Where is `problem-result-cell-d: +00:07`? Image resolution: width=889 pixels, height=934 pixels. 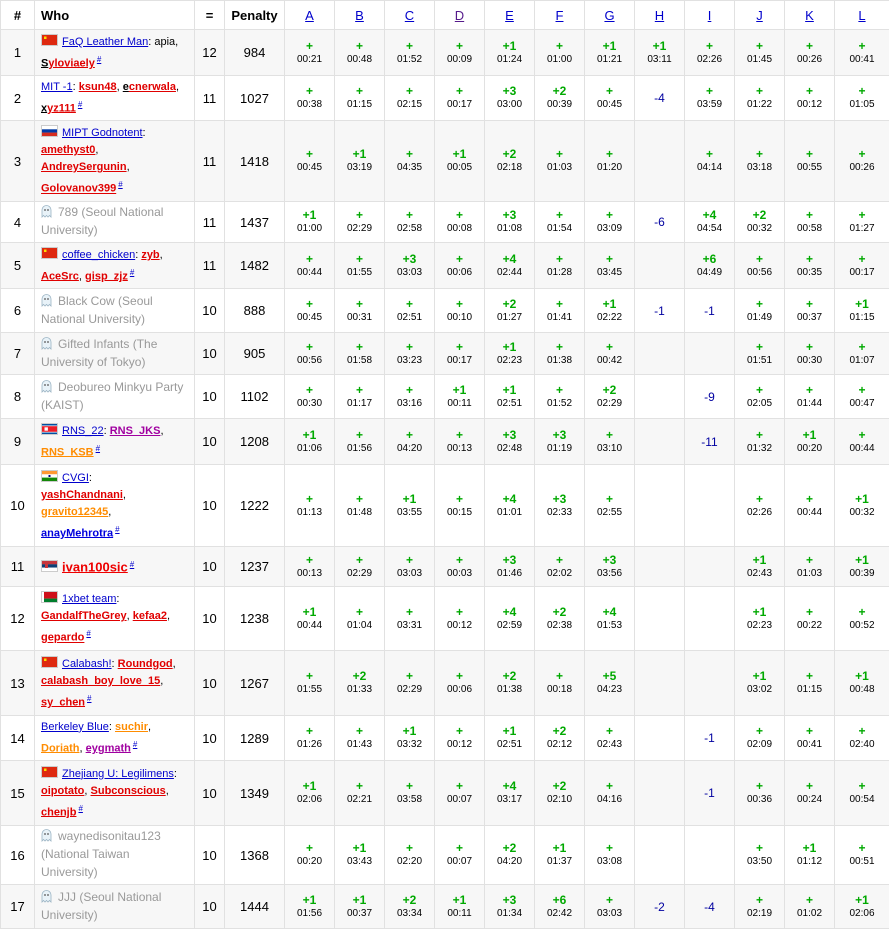
problem-result-cell-d: +00:07 is located at coordinates (459, 793).